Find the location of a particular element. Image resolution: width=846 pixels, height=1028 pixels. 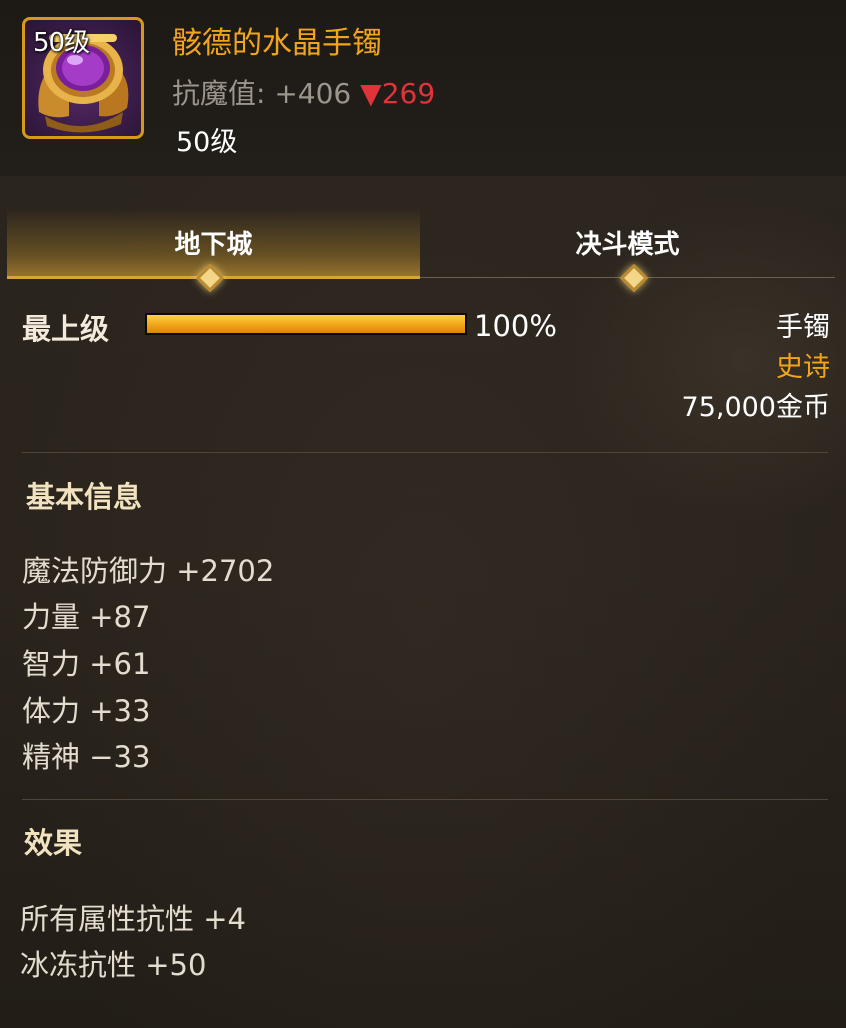

grade-percent: 100% is located at coordinates (515, 326).